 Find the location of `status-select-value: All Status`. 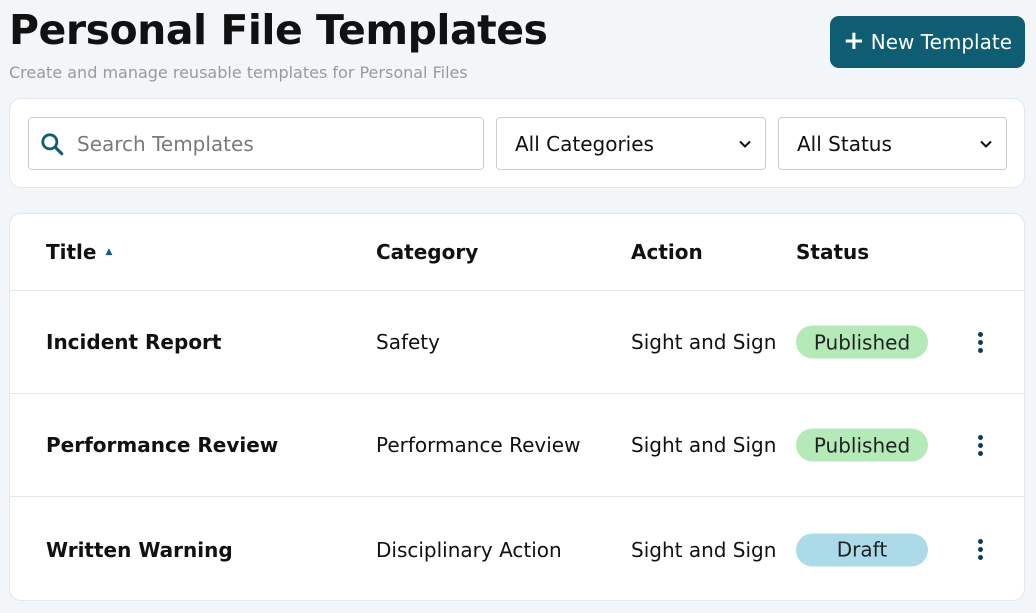

status-select-value: All Status is located at coordinates (844, 143).